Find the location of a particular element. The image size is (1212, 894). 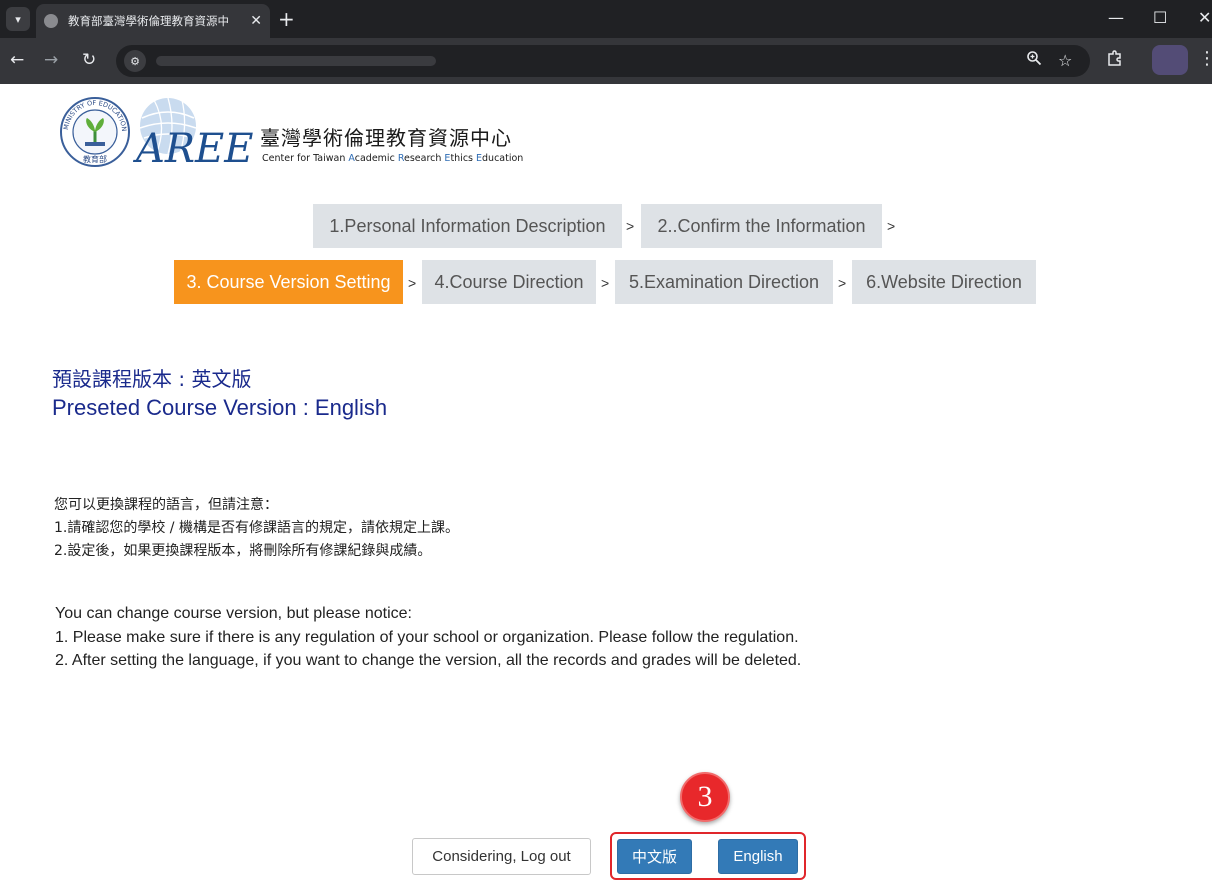

logo-en-part: ducation is located at coordinates (503, 158).